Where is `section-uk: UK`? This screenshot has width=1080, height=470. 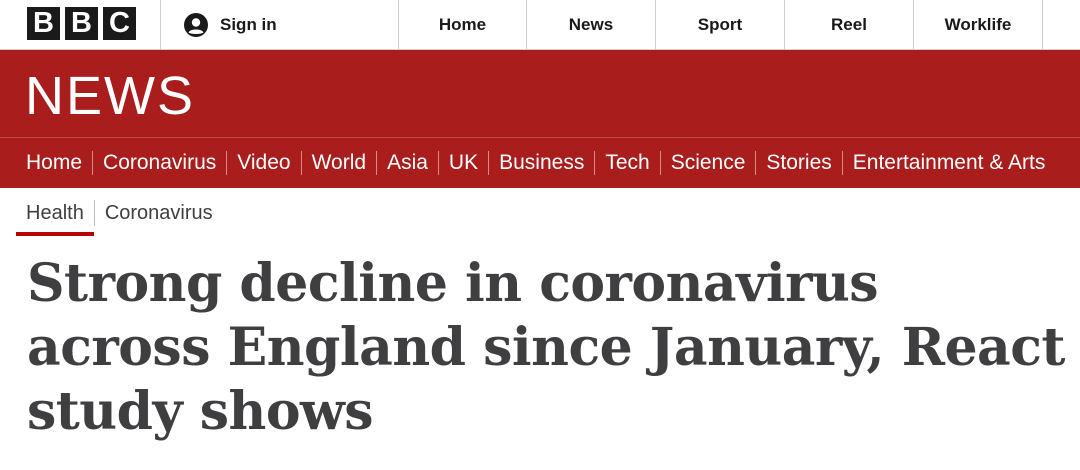 section-uk: UK is located at coordinates (462, 163).